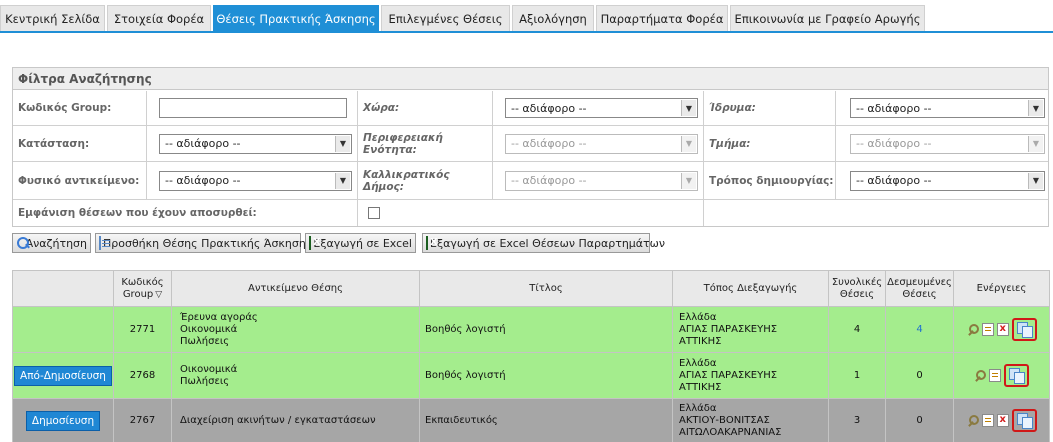 The width and height of the screenshot is (1053, 442). What do you see at coordinates (827, 18) in the screenshot?
I see `tab-helpdesk-contact: Επικοινωνία με Γραφείο Αρωγής` at bounding box center [827, 18].